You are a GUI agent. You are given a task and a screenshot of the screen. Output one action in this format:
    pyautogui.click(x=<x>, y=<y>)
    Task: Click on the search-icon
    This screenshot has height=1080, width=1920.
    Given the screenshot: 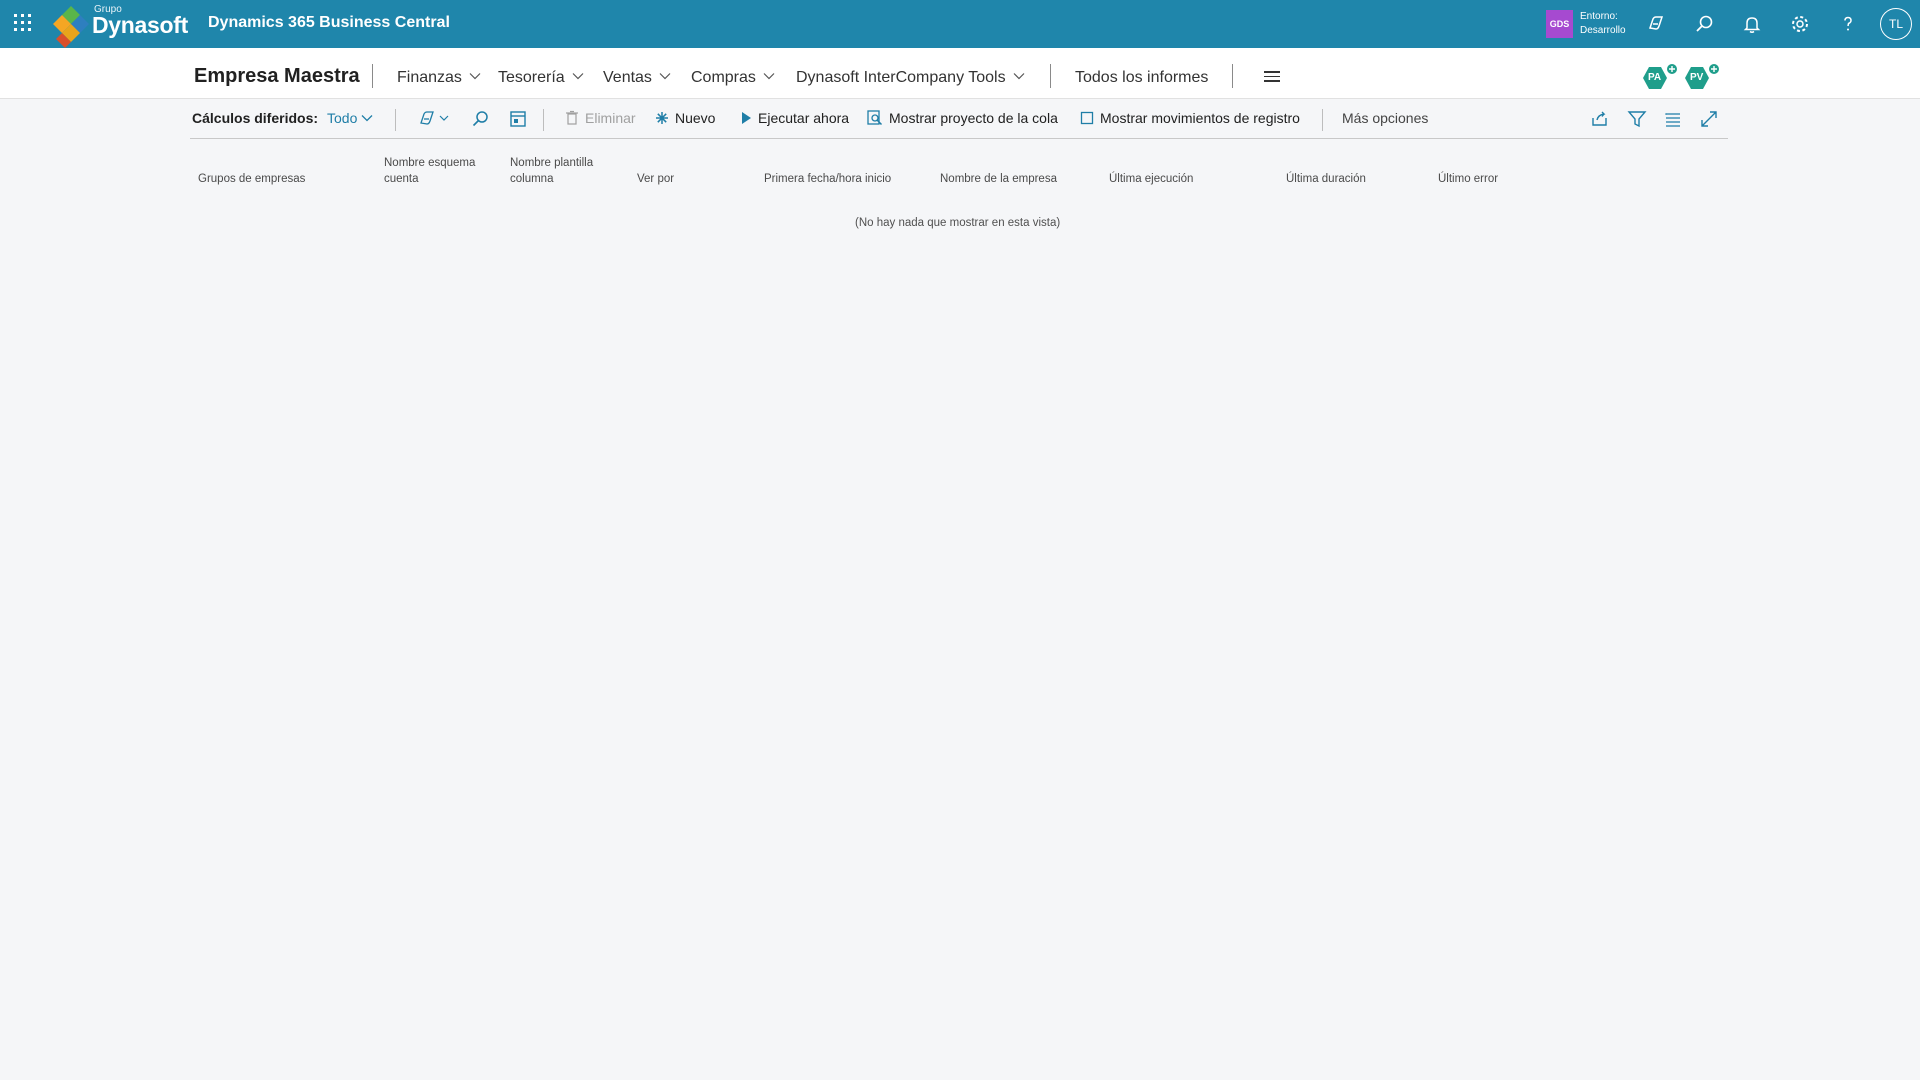 What is the action you would take?
    pyautogui.click(x=1704, y=24)
    